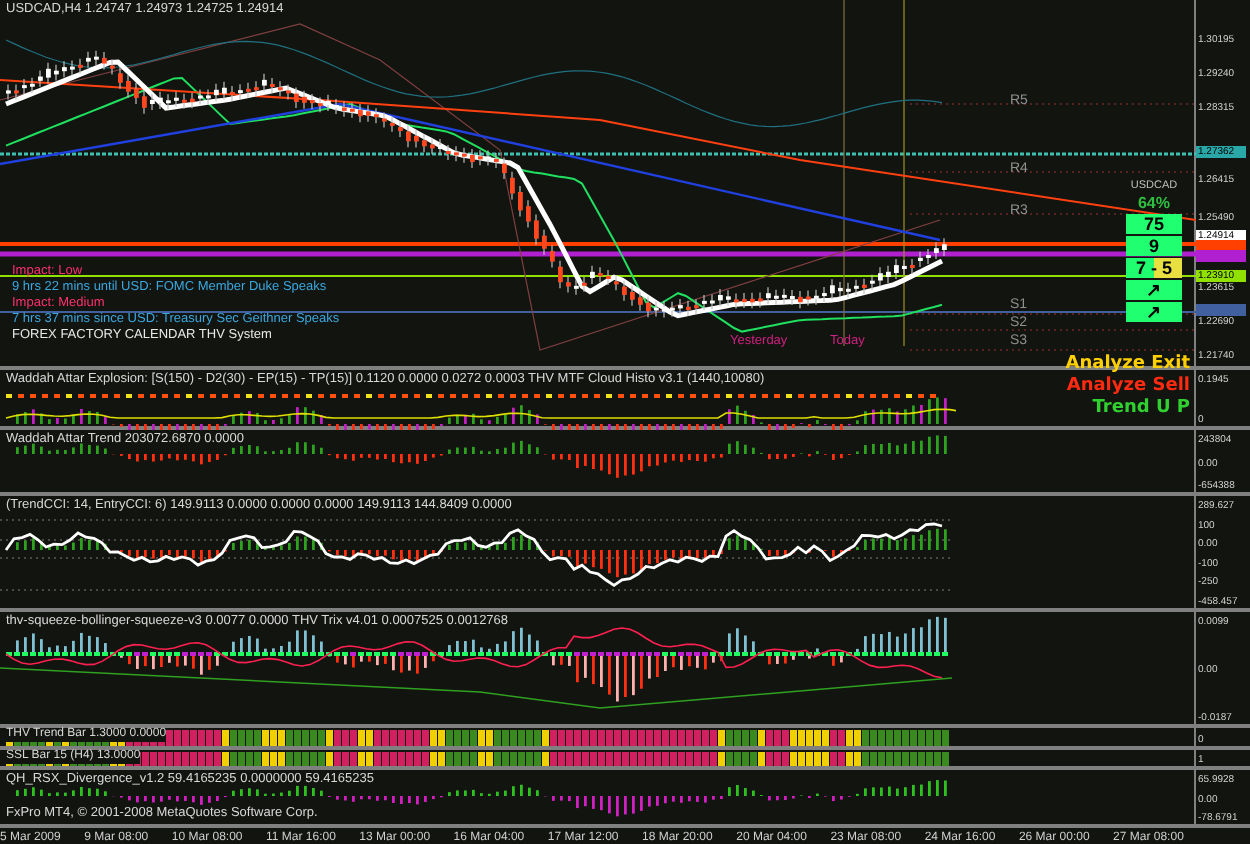 The width and height of the screenshot is (1250, 844). I want to click on signal-text: Analyze Exit, so click(1127, 365).